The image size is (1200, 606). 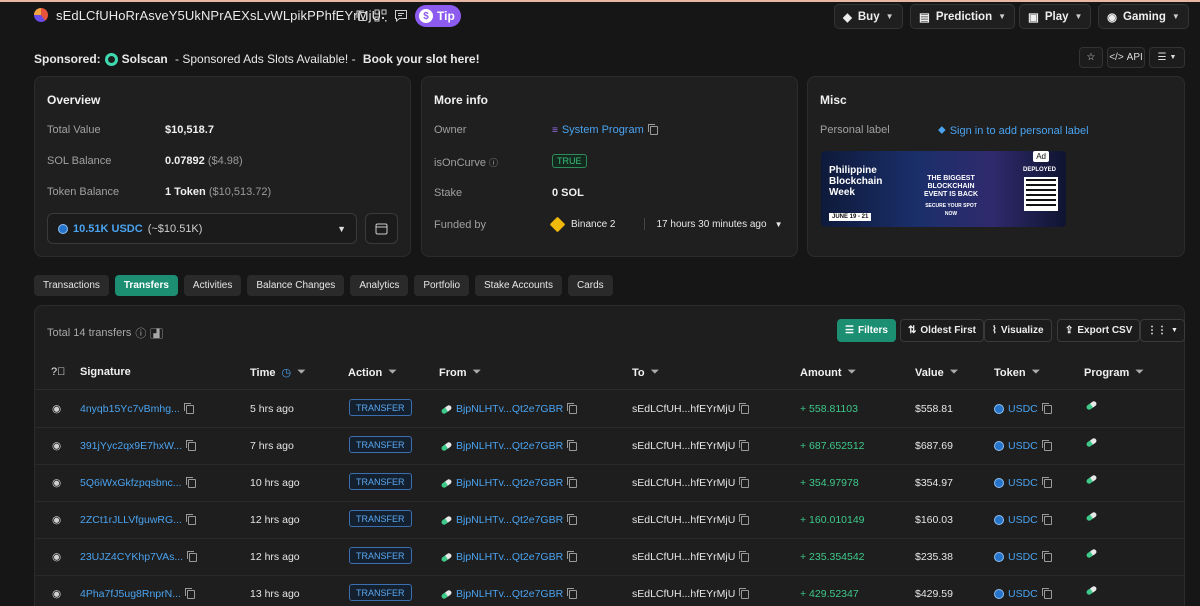 I want to click on filters-button: ☰ Filters, so click(x=866, y=330).